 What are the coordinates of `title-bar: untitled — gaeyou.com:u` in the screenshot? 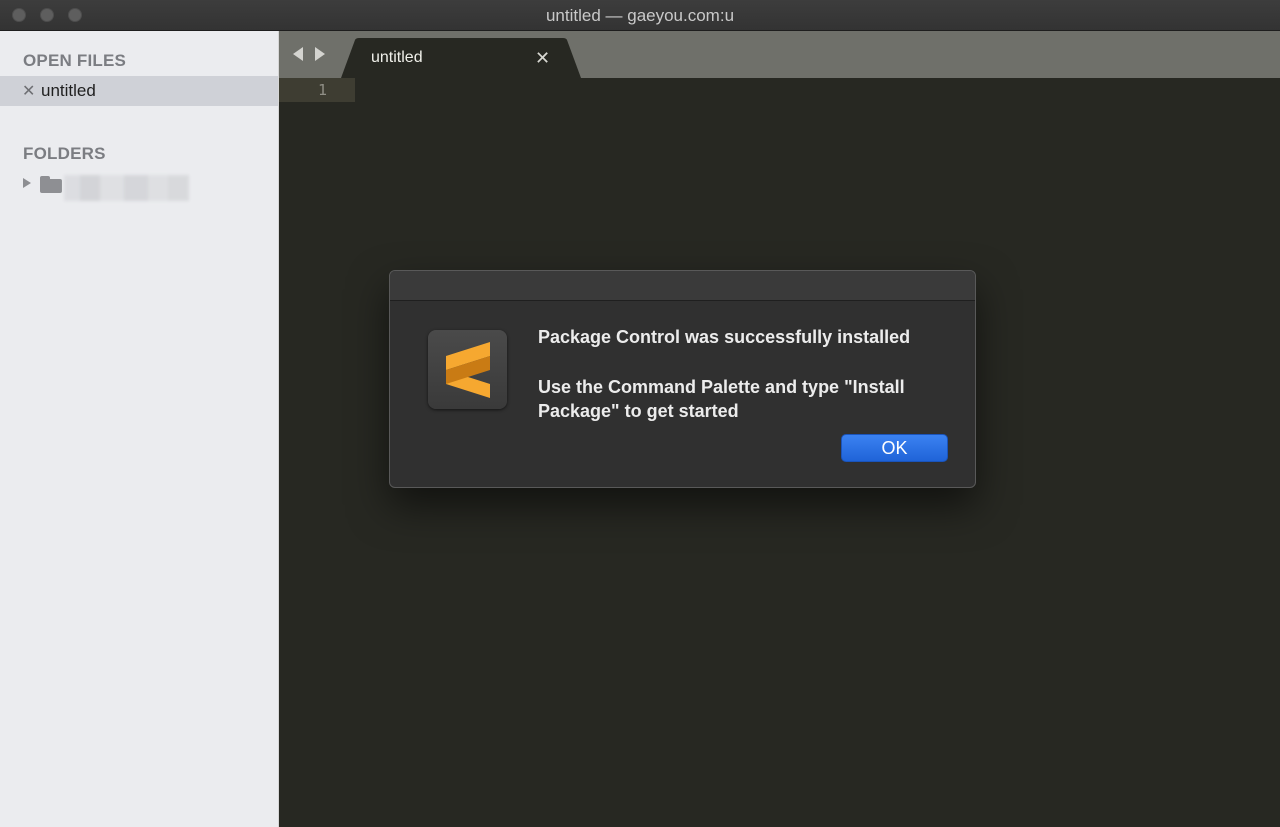 It's located at (640, 15).